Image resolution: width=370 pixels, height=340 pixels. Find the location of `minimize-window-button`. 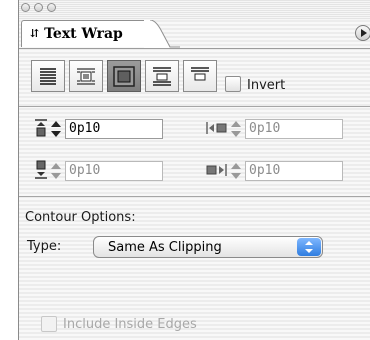

minimize-window-button is located at coordinates (38, 7).